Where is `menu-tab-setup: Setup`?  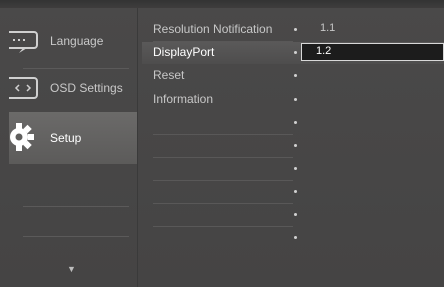 menu-tab-setup: Setup is located at coordinates (73, 138).